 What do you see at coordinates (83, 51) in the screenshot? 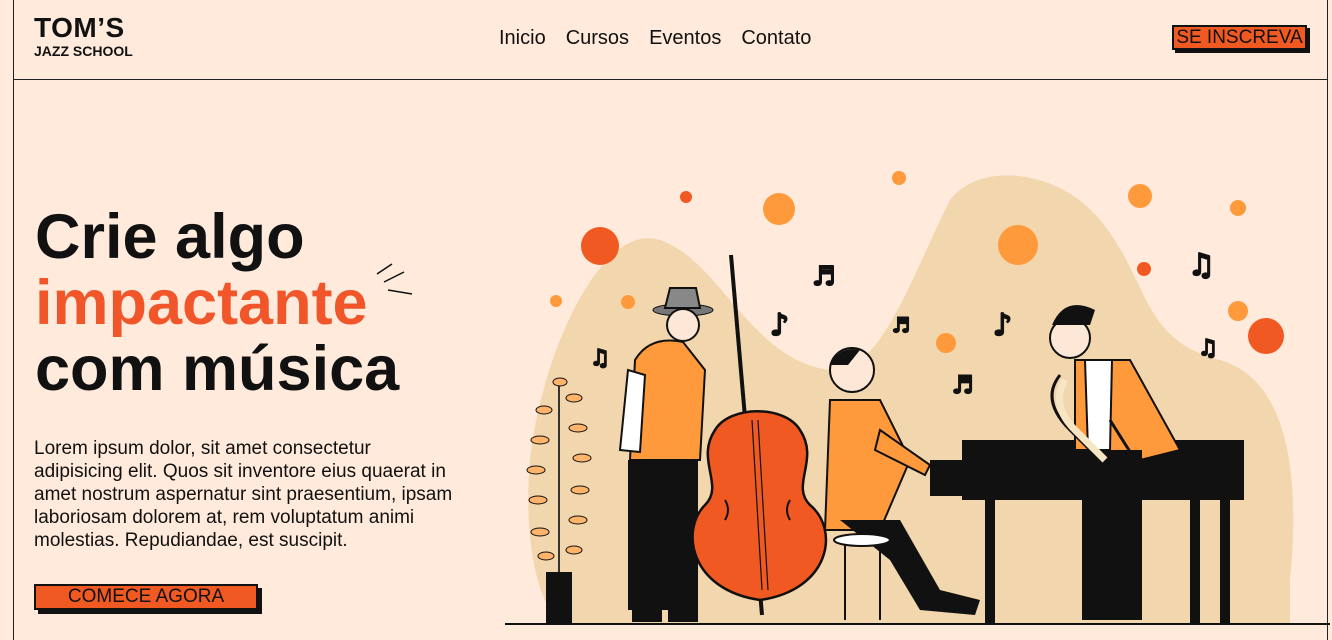
I see `logo-subtitle: JAZZ SCHOOL` at bounding box center [83, 51].